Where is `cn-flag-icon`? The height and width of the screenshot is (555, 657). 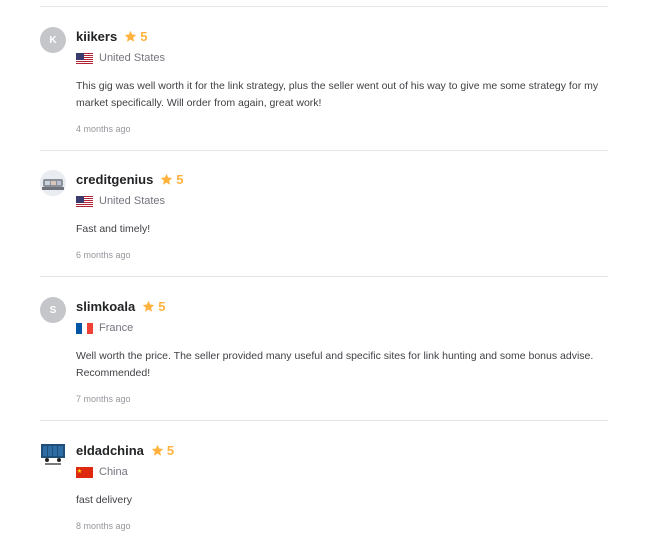 cn-flag-icon is located at coordinates (84, 472).